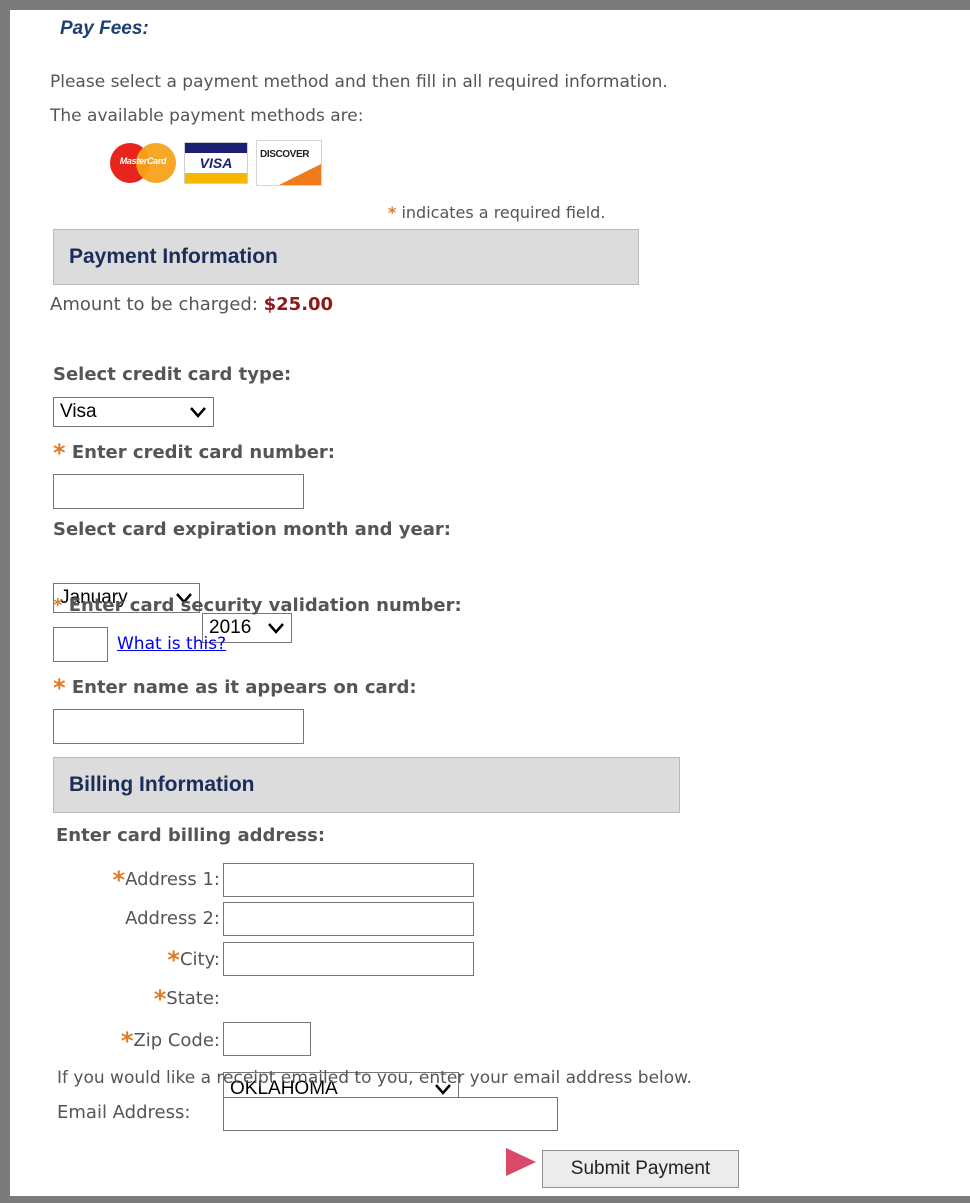  I want to click on address2-input, so click(348, 919).